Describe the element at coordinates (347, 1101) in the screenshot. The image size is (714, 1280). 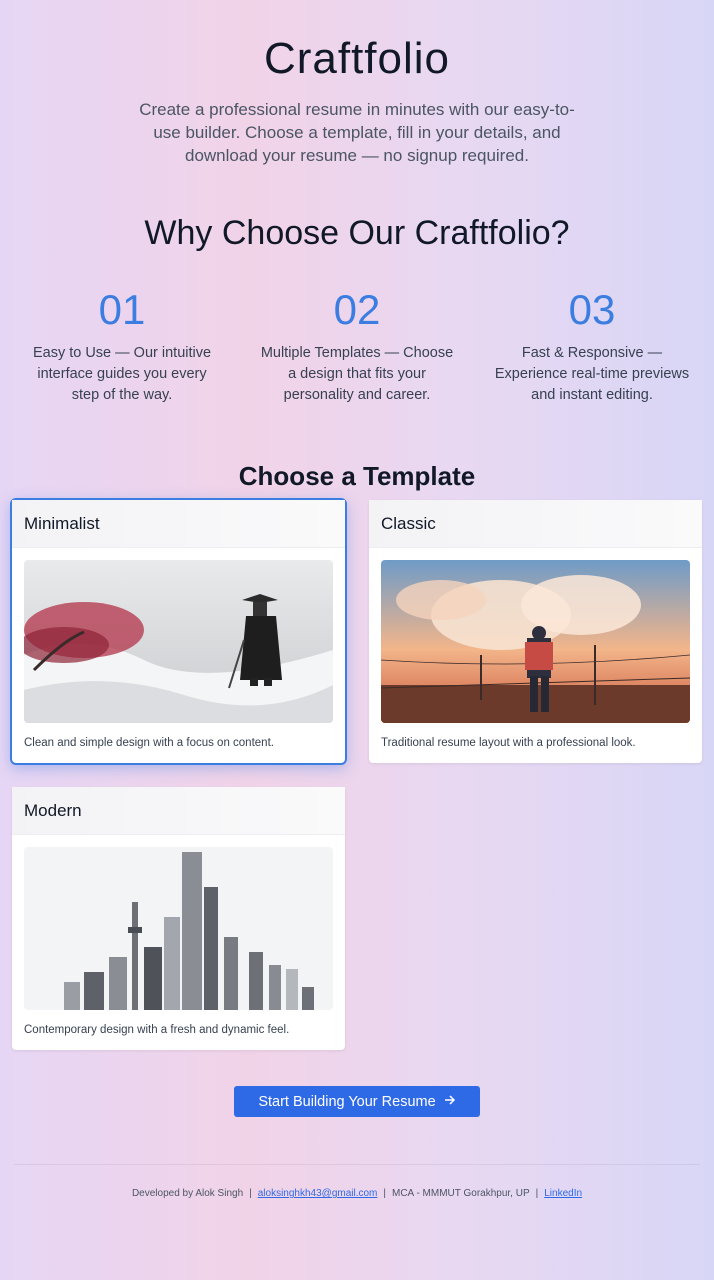
I see `start-building-label: Start Building Your Resume` at that location.